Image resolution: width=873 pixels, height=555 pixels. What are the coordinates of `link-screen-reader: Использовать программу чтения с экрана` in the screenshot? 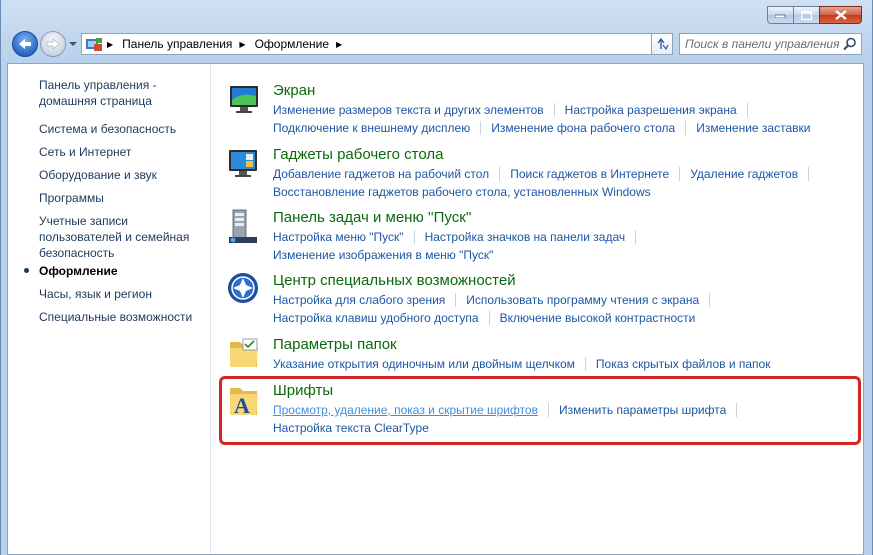 It's located at (582, 300).